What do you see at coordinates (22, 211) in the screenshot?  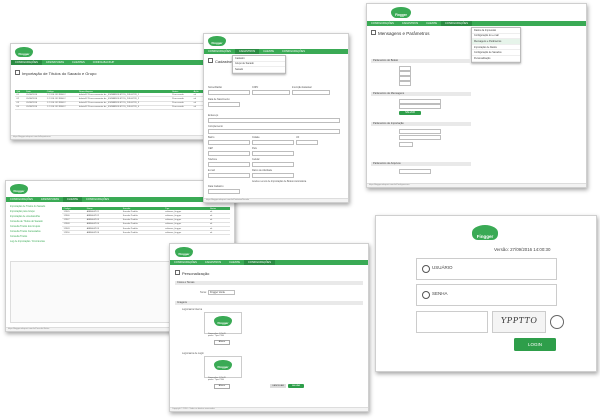 I see `sidebar-item: Importação para Grupo` at bounding box center [22, 211].